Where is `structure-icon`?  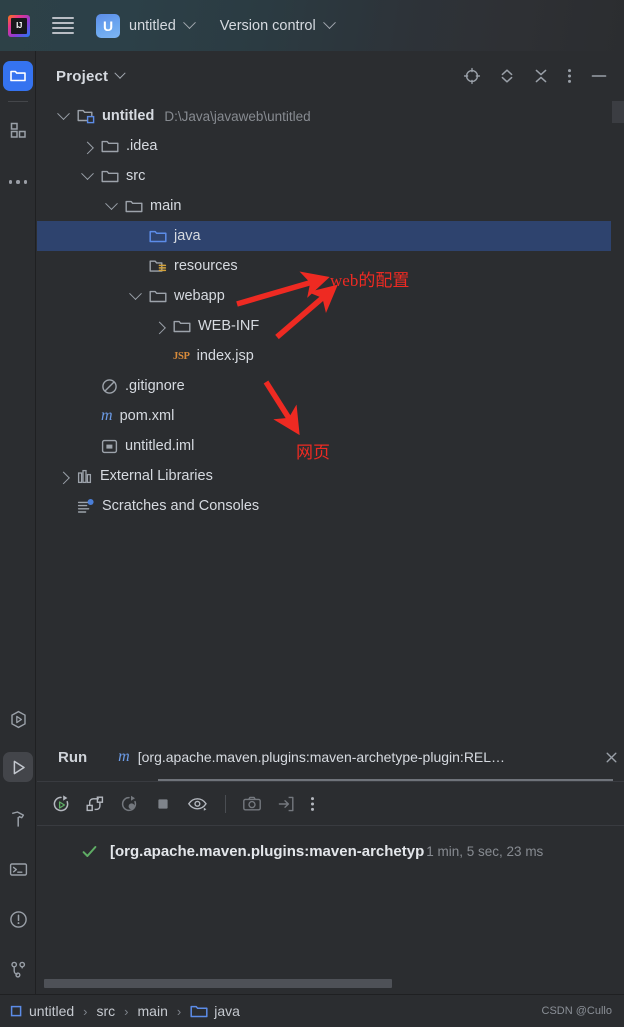 structure-icon is located at coordinates (18, 130).